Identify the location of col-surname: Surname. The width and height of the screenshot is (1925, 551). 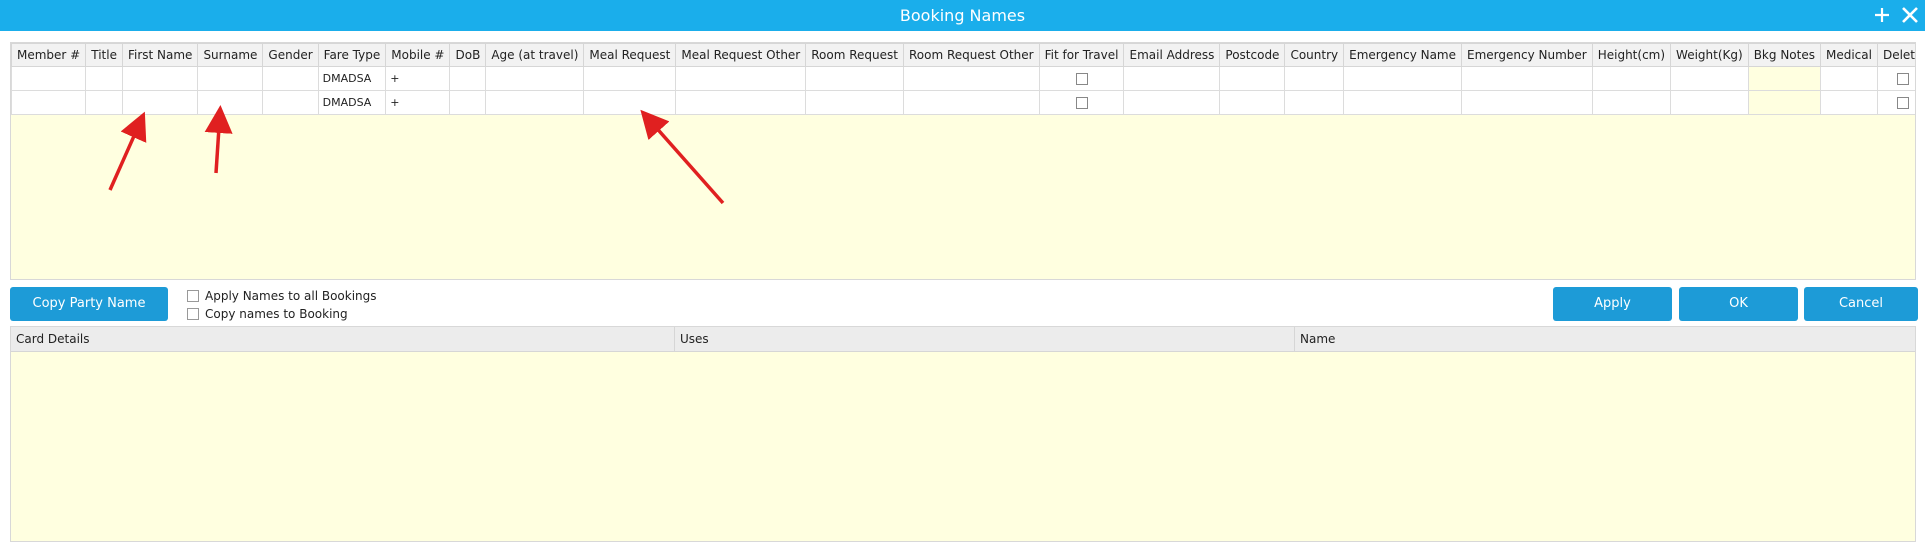
(230, 55).